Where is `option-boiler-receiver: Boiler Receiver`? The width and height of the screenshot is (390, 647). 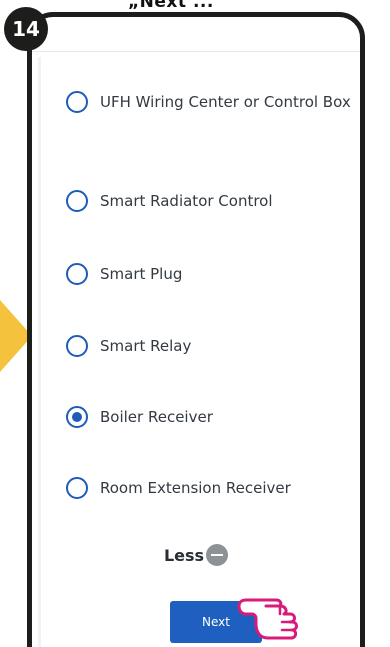 option-boiler-receiver: Boiler Receiver is located at coordinates (211, 417).